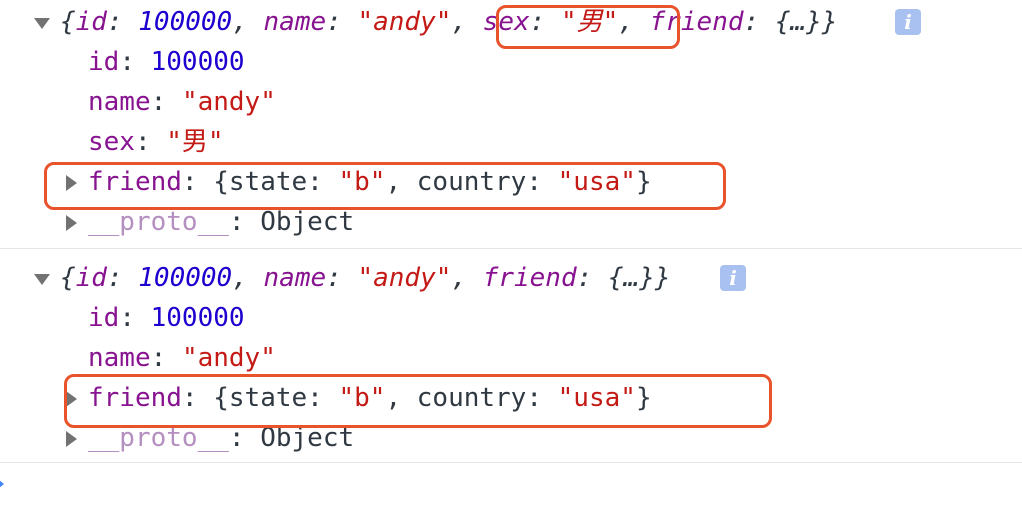 Image resolution: width=1022 pixels, height=526 pixels. I want to click on highlight-box-sex, so click(588, 27).